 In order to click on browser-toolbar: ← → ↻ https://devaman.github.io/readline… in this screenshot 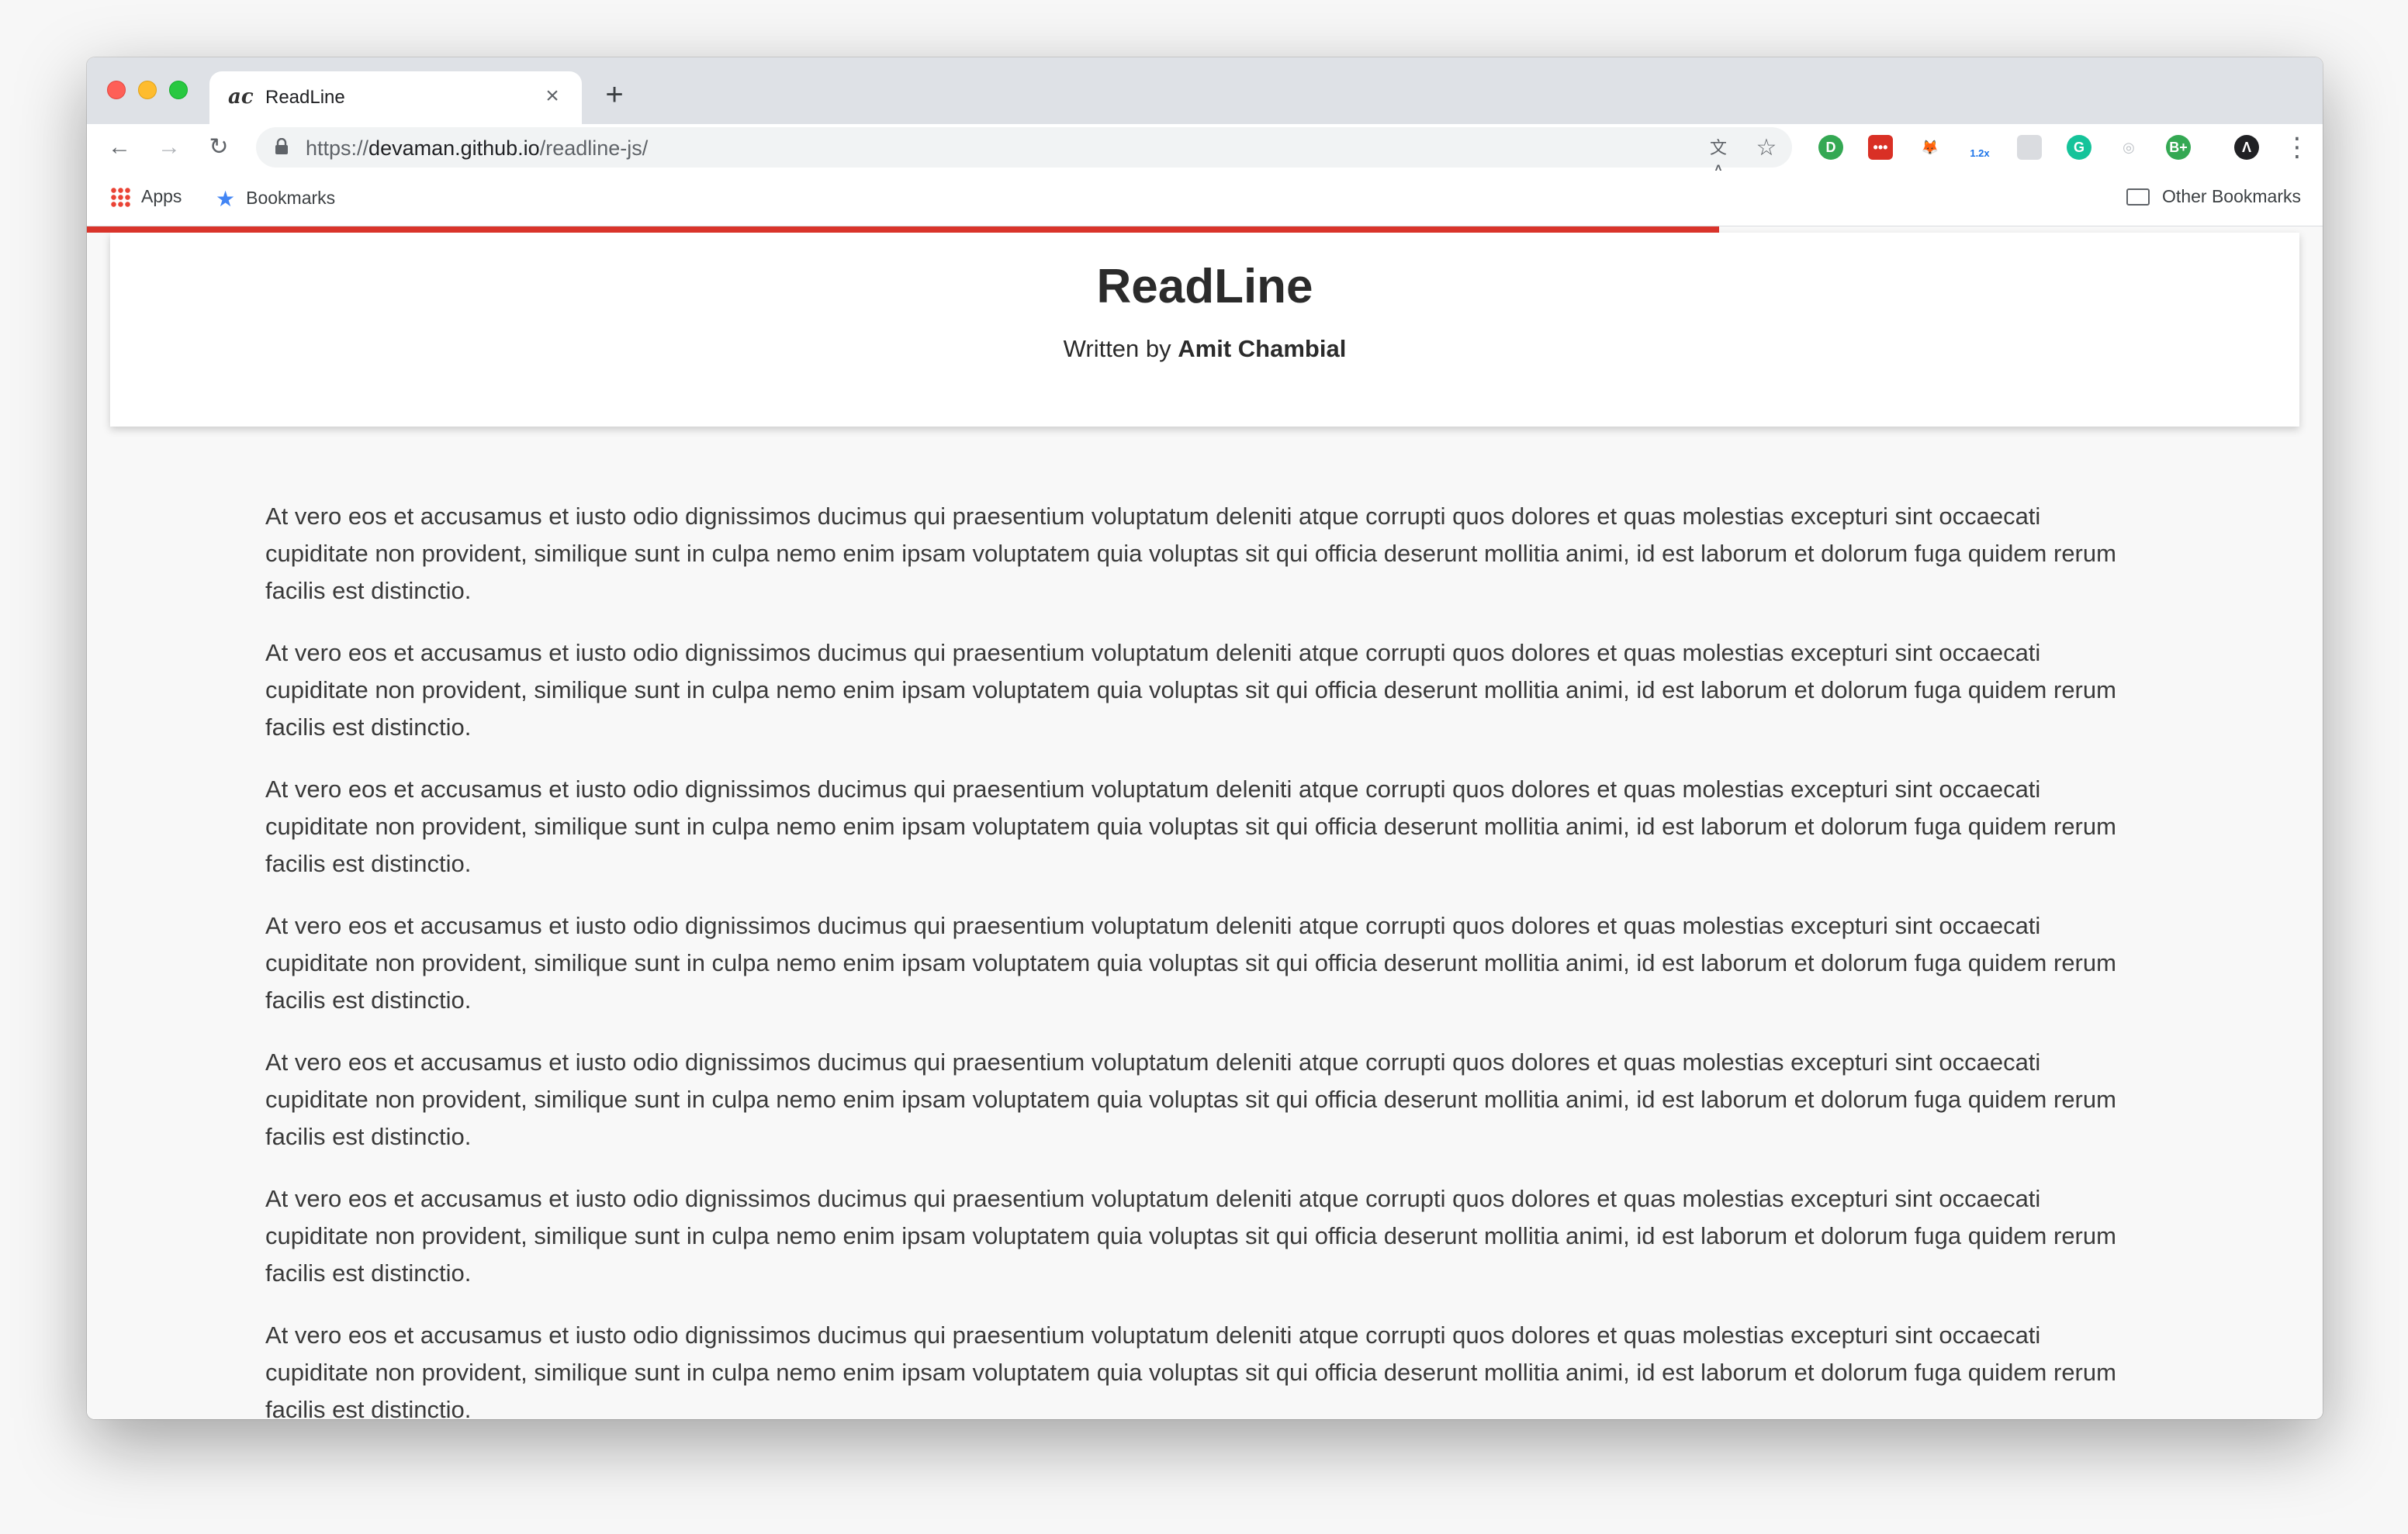, I will do `click(1205, 152)`.